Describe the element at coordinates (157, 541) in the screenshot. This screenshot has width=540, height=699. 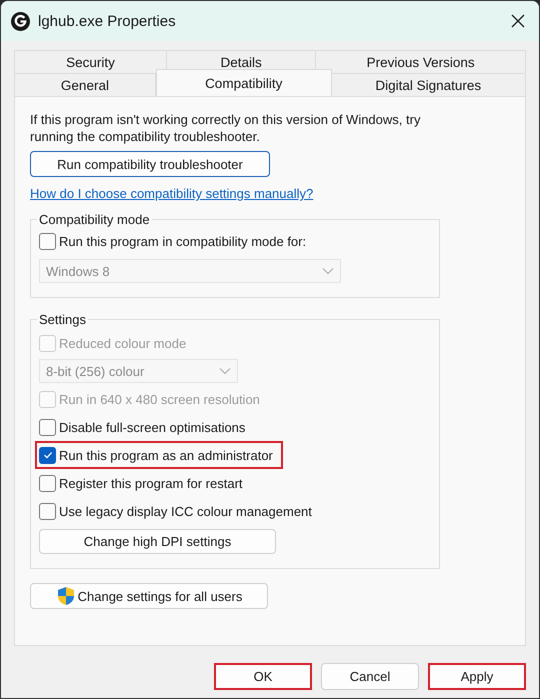
I see `high-dpi-button: Change high DPI settings` at that location.